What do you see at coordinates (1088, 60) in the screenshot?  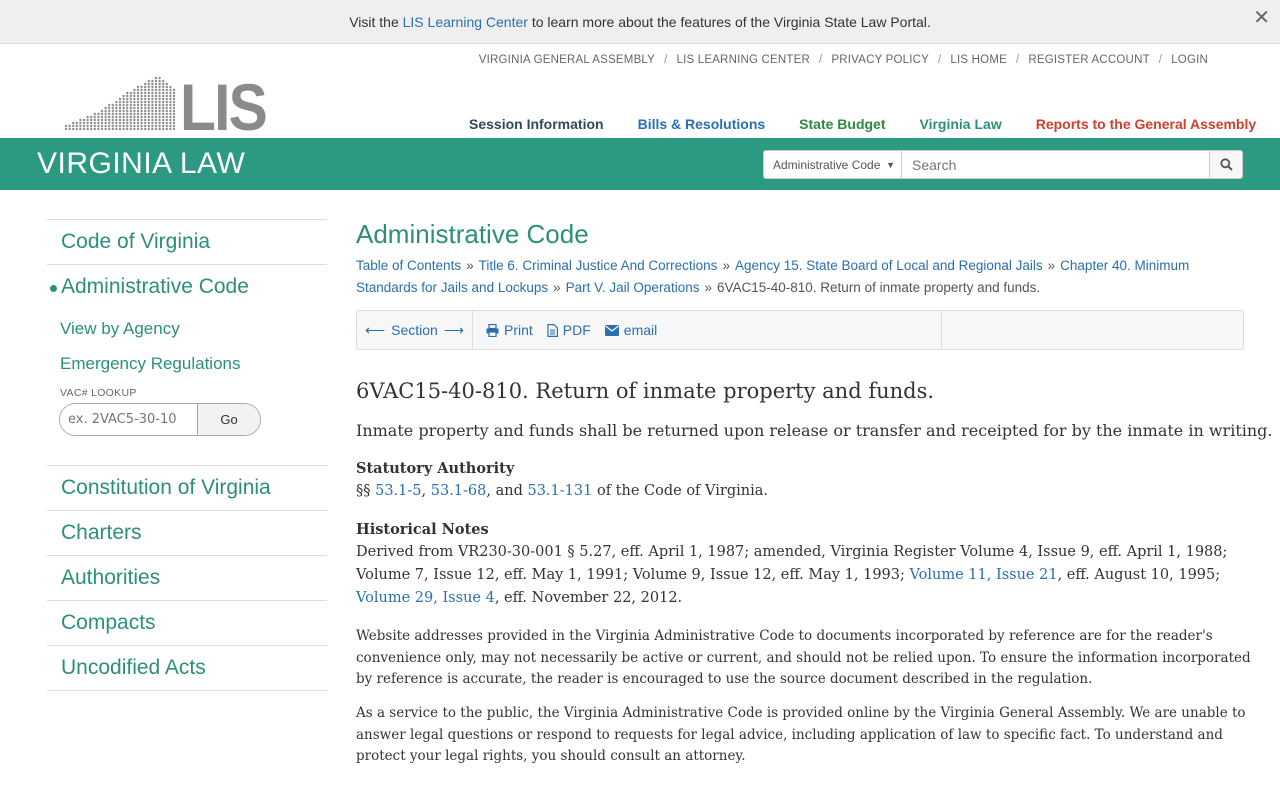 I see `topnav-register-account: REGISTER ACCOUNT` at bounding box center [1088, 60].